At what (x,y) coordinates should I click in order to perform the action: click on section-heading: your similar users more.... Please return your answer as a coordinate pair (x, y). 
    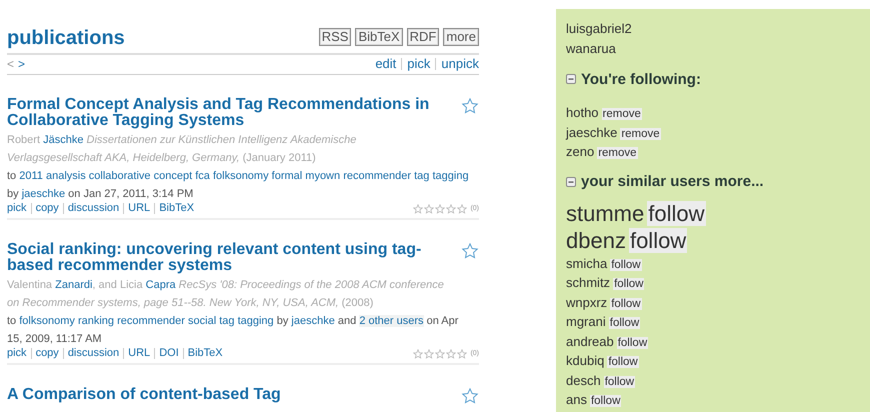
    Looking at the image, I should click on (672, 181).